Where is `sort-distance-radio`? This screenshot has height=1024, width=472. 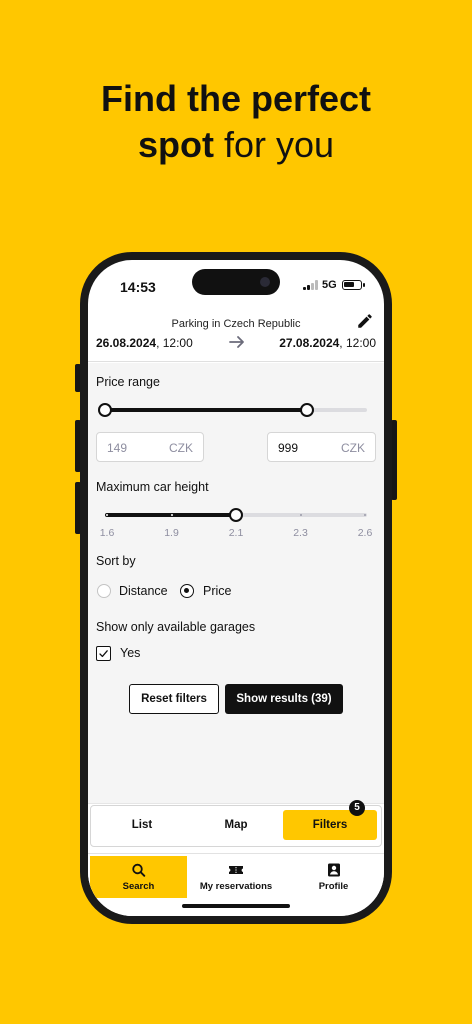 sort-distance-radio is located at coordinates (104, 591).